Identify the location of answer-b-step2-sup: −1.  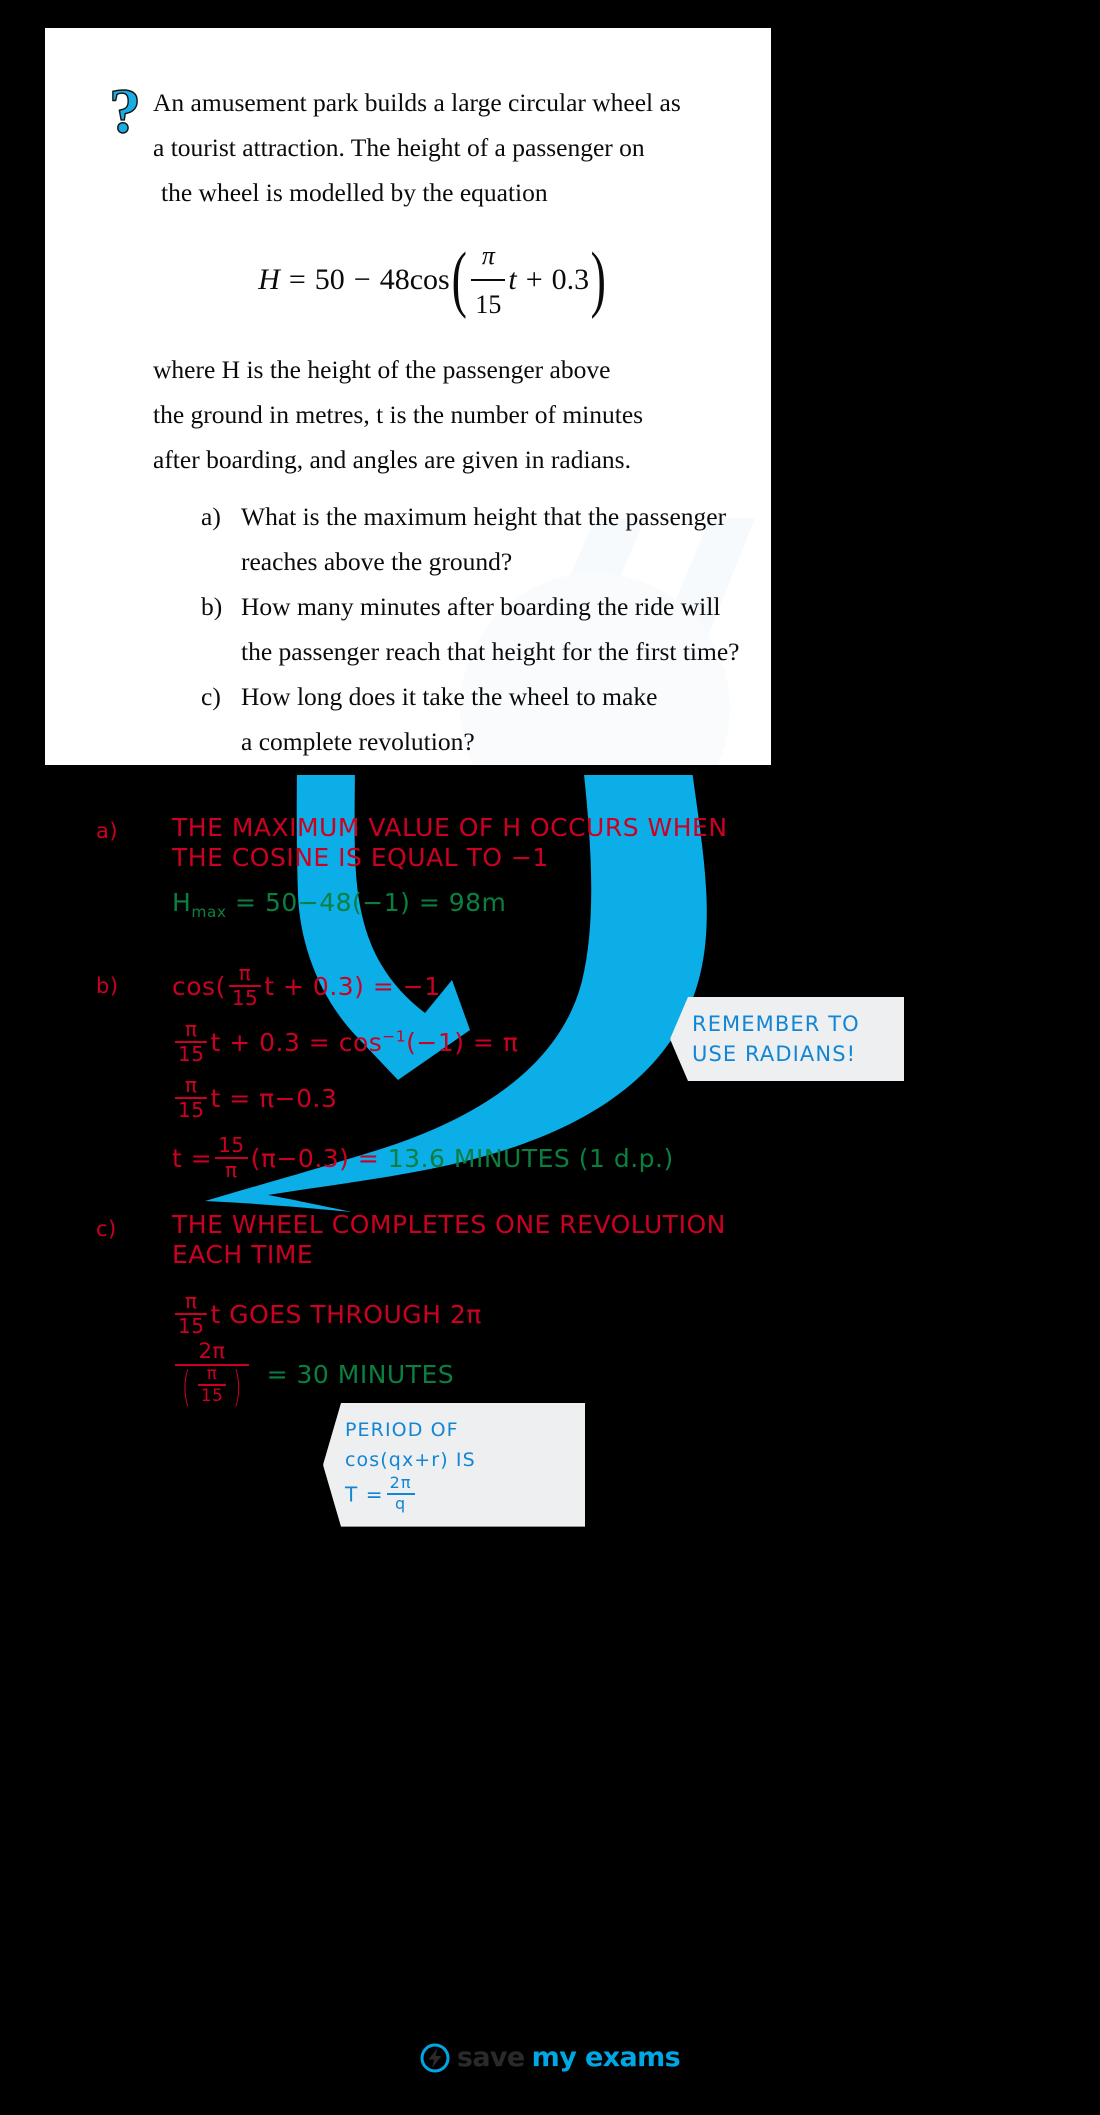
(394, 1036).